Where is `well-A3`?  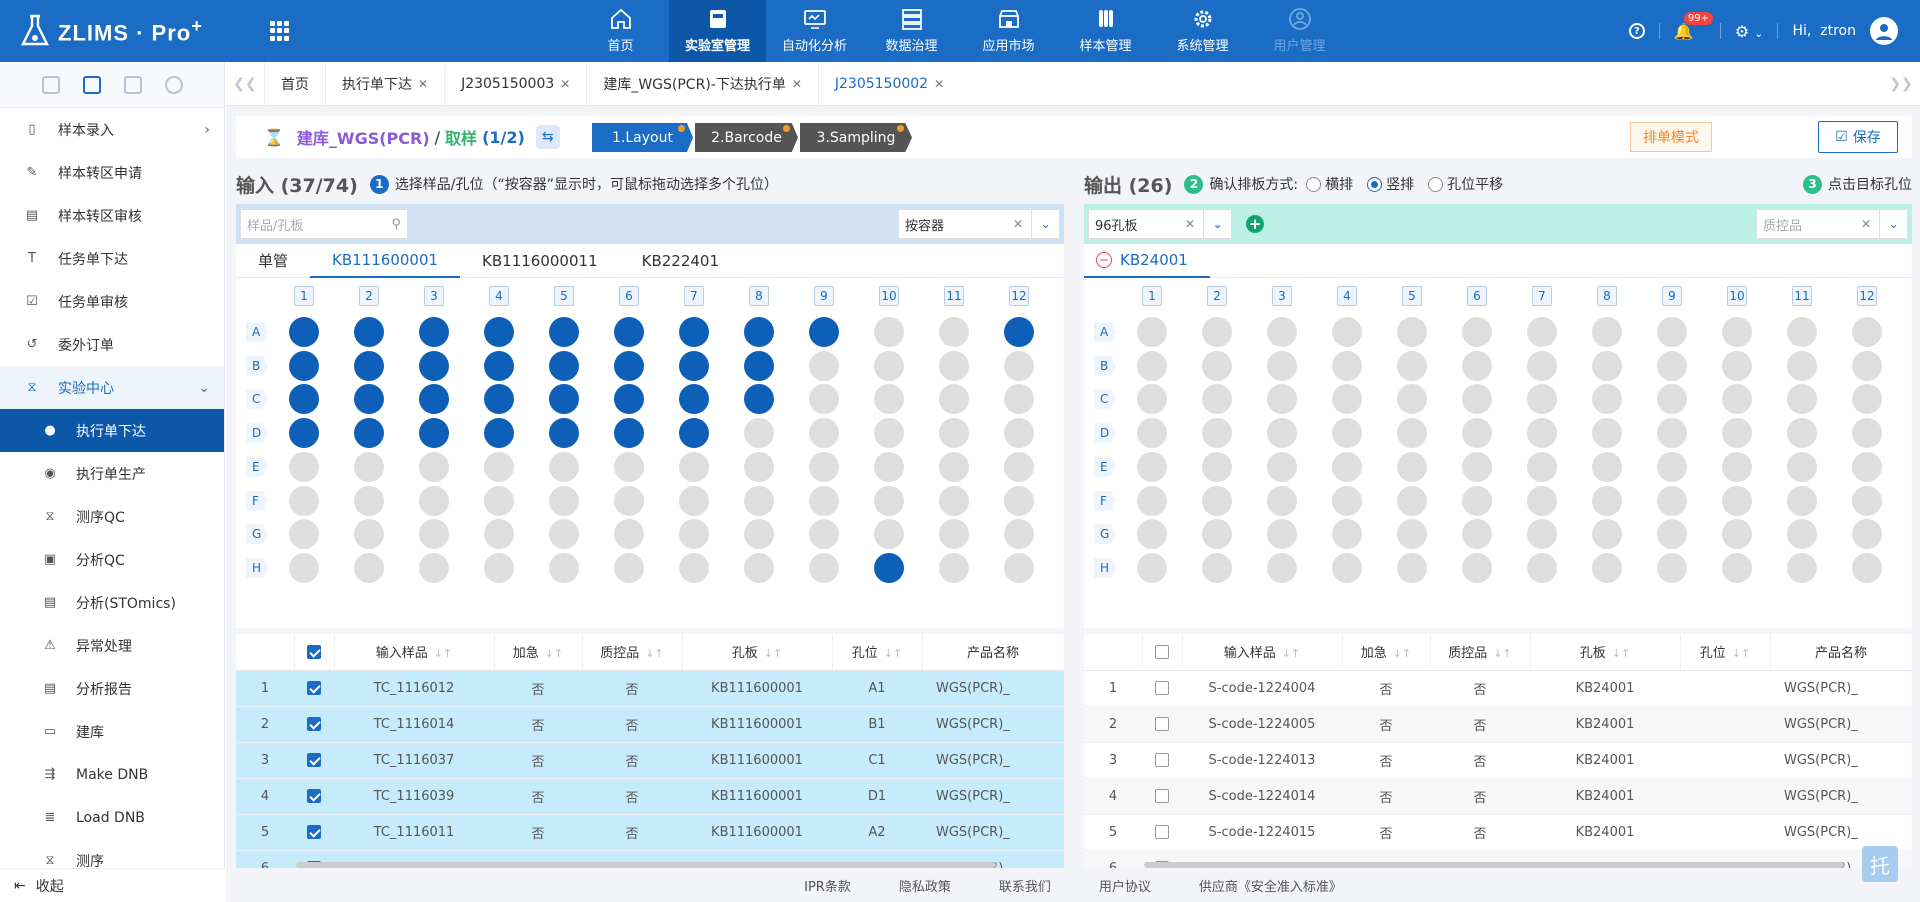
well-A3 is located at coordinates (1282, 332).